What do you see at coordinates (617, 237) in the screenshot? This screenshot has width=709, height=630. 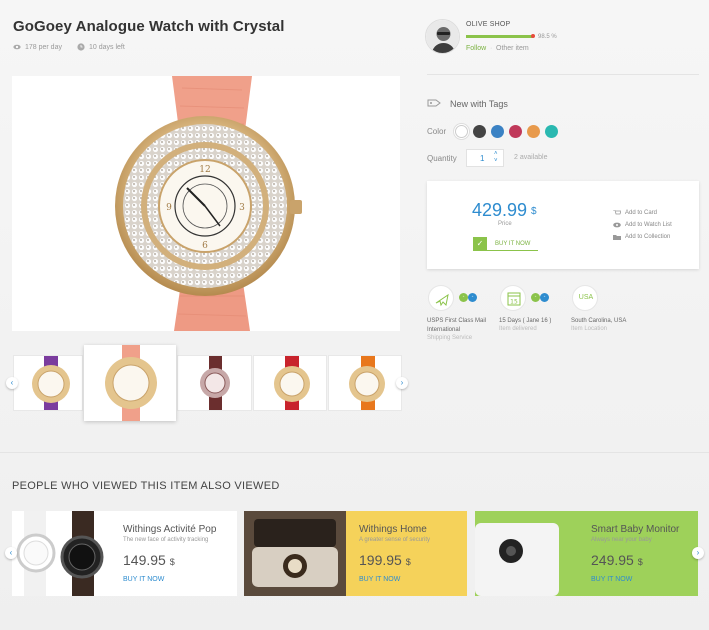 I see `folder-icon` at bounding box center [617, 237].